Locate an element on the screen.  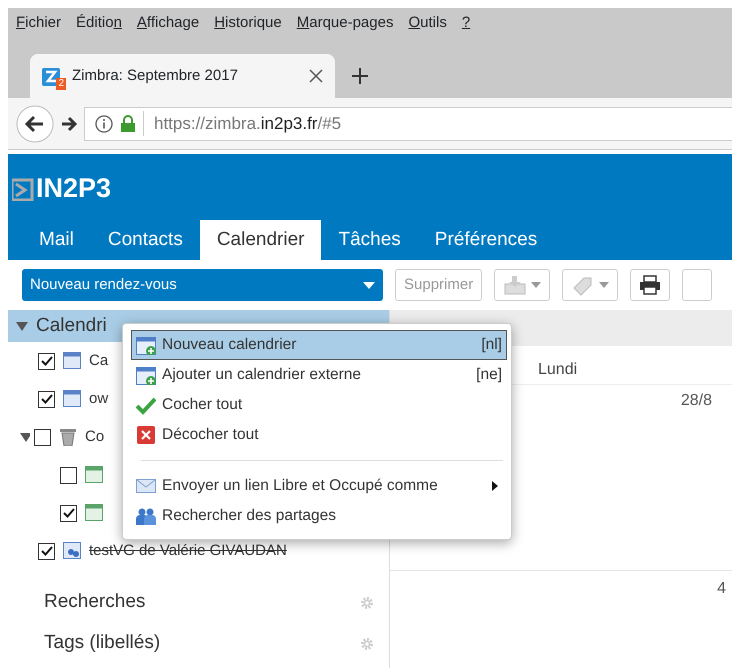
url-text: https://zimbra.in2p3.fr/#5 is located at coordinates (242, 123).